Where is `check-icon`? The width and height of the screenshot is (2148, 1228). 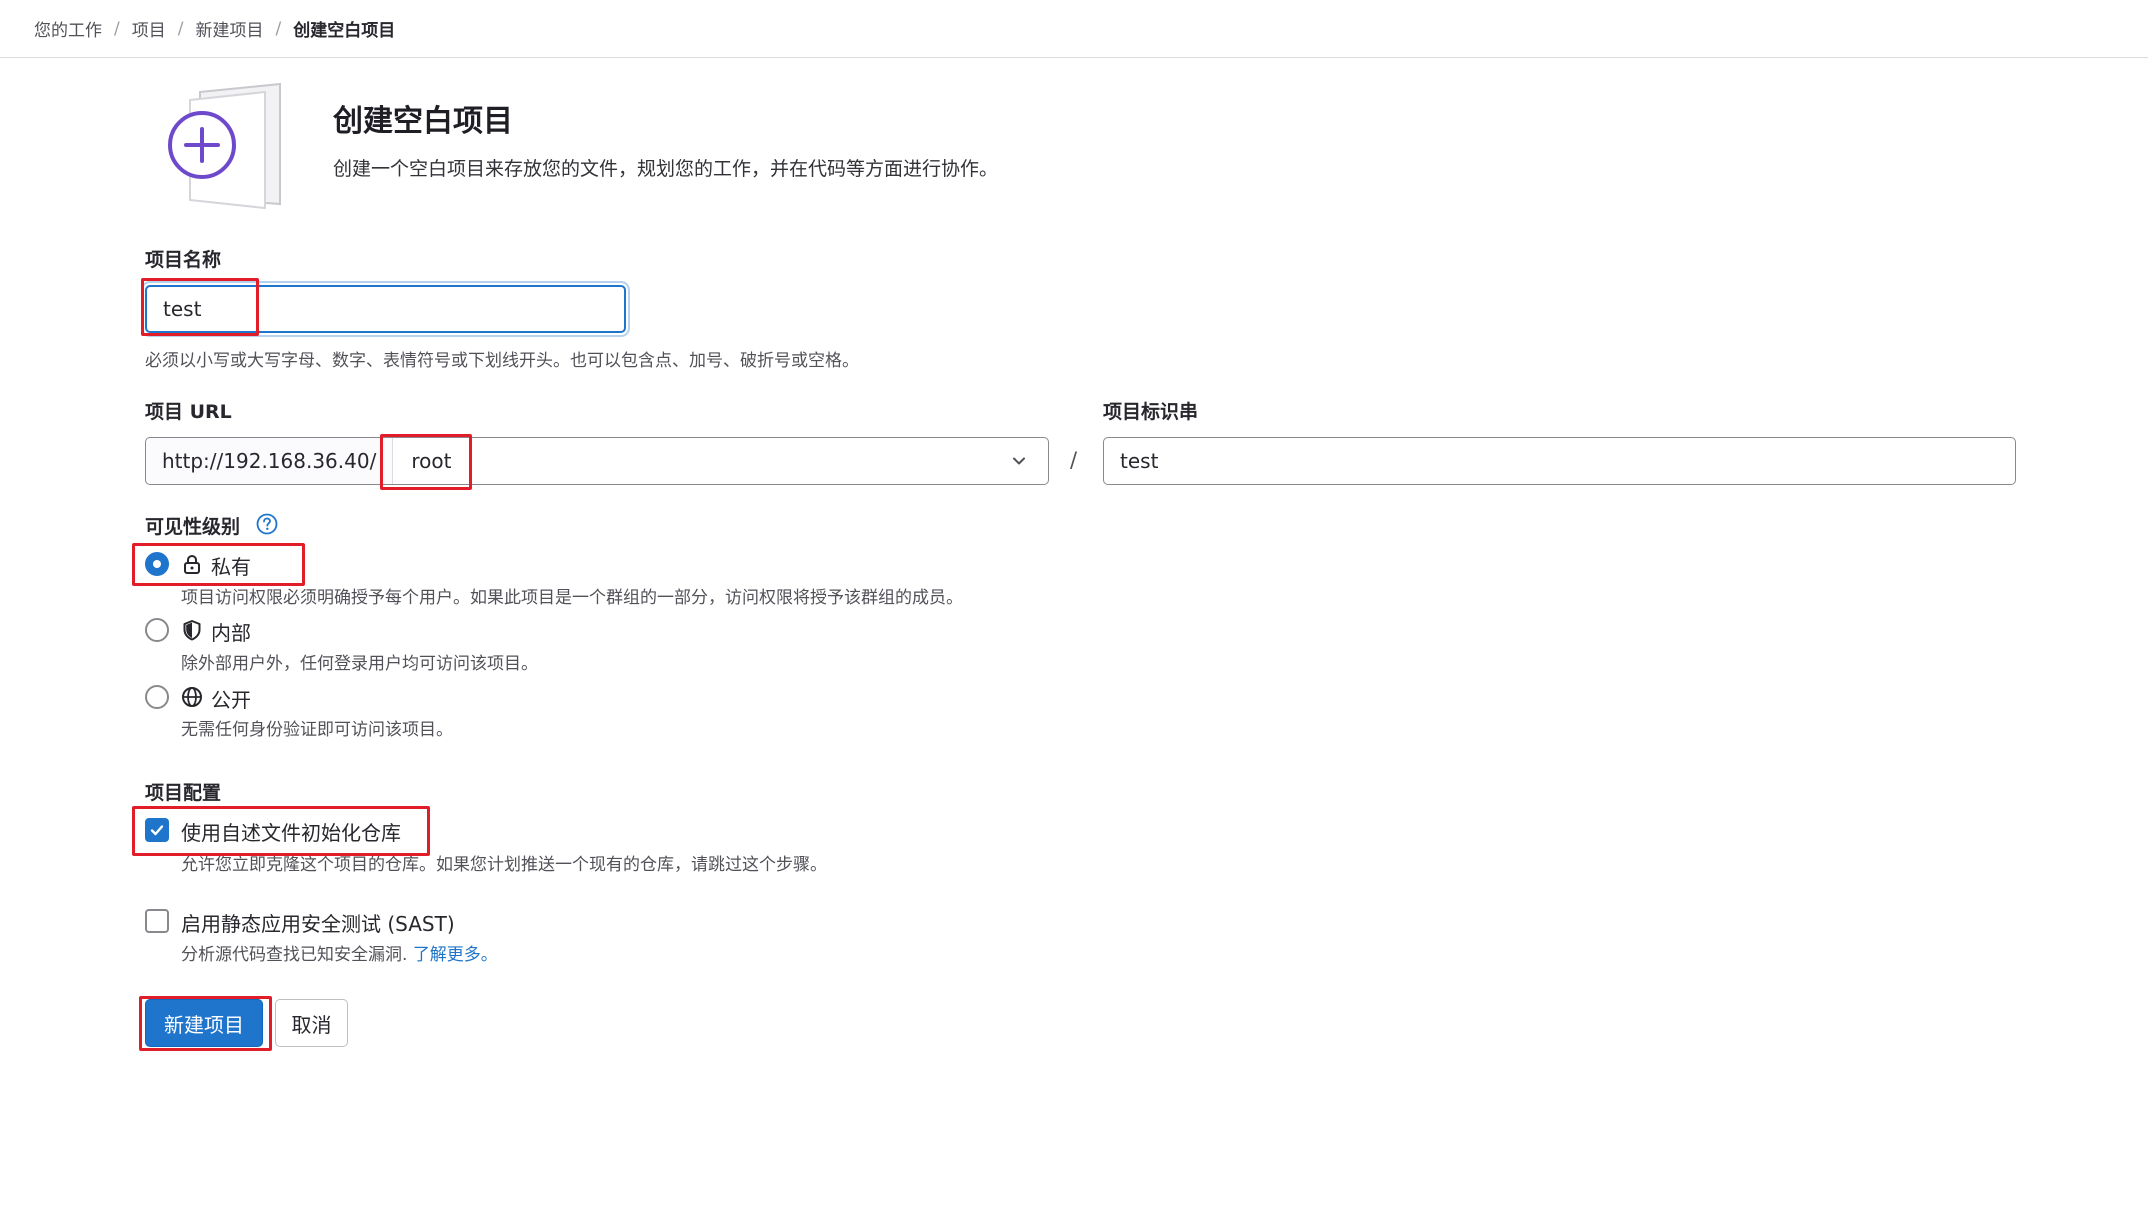
check-icon is located at coordinates (157, 830).